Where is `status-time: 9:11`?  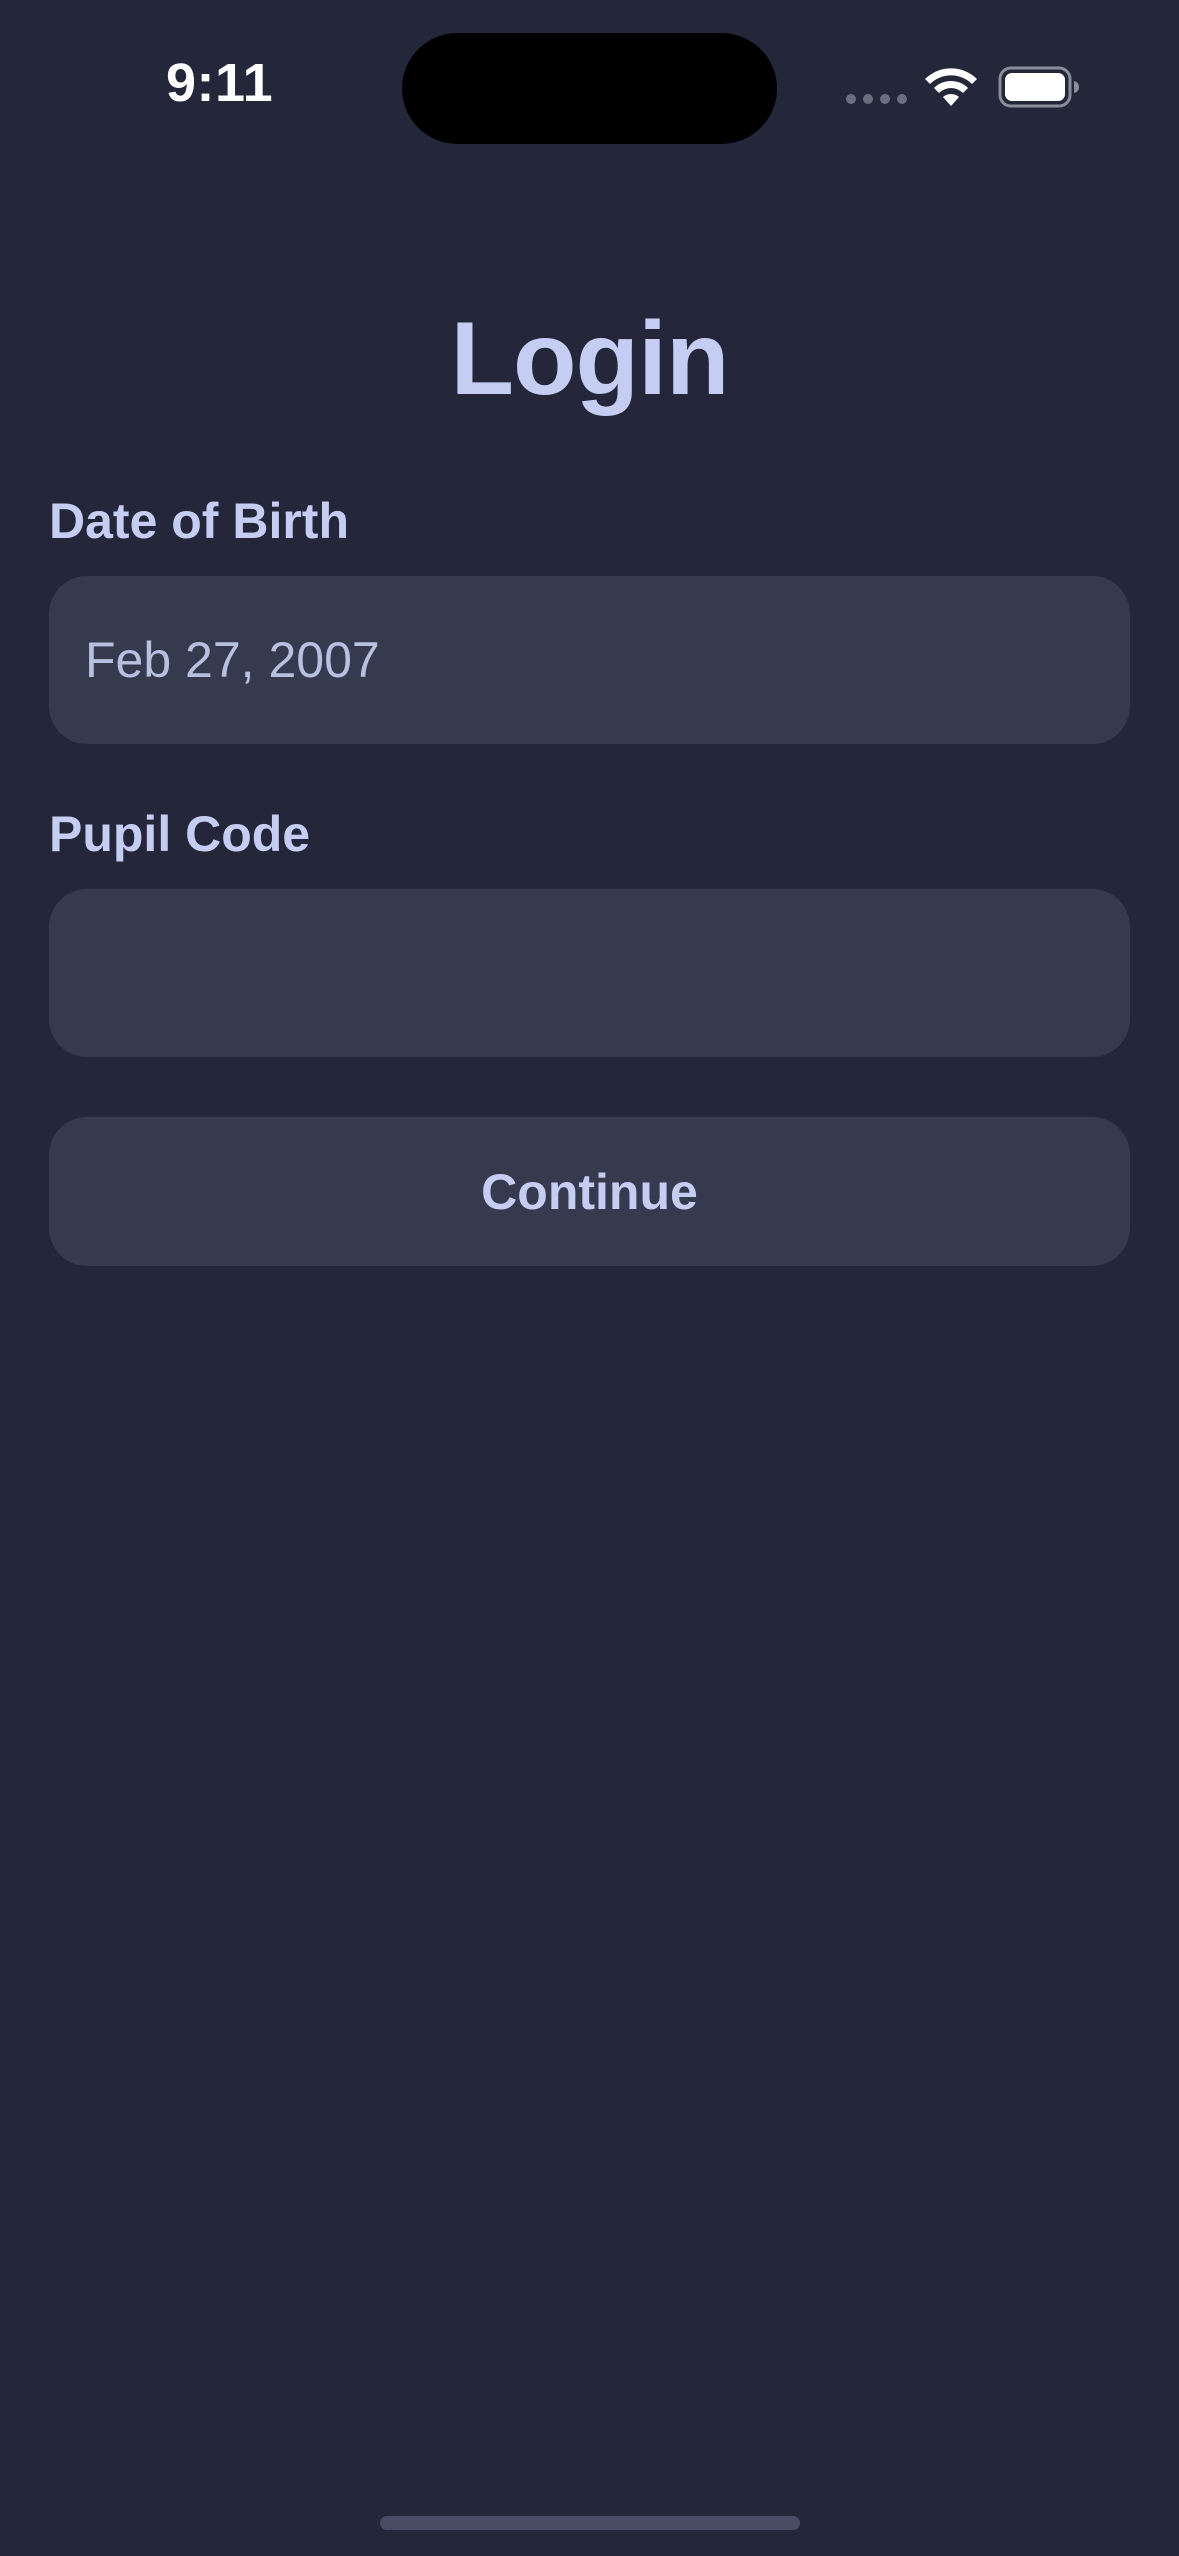
status-time: 9:11 is located at coordinates (220, 83).